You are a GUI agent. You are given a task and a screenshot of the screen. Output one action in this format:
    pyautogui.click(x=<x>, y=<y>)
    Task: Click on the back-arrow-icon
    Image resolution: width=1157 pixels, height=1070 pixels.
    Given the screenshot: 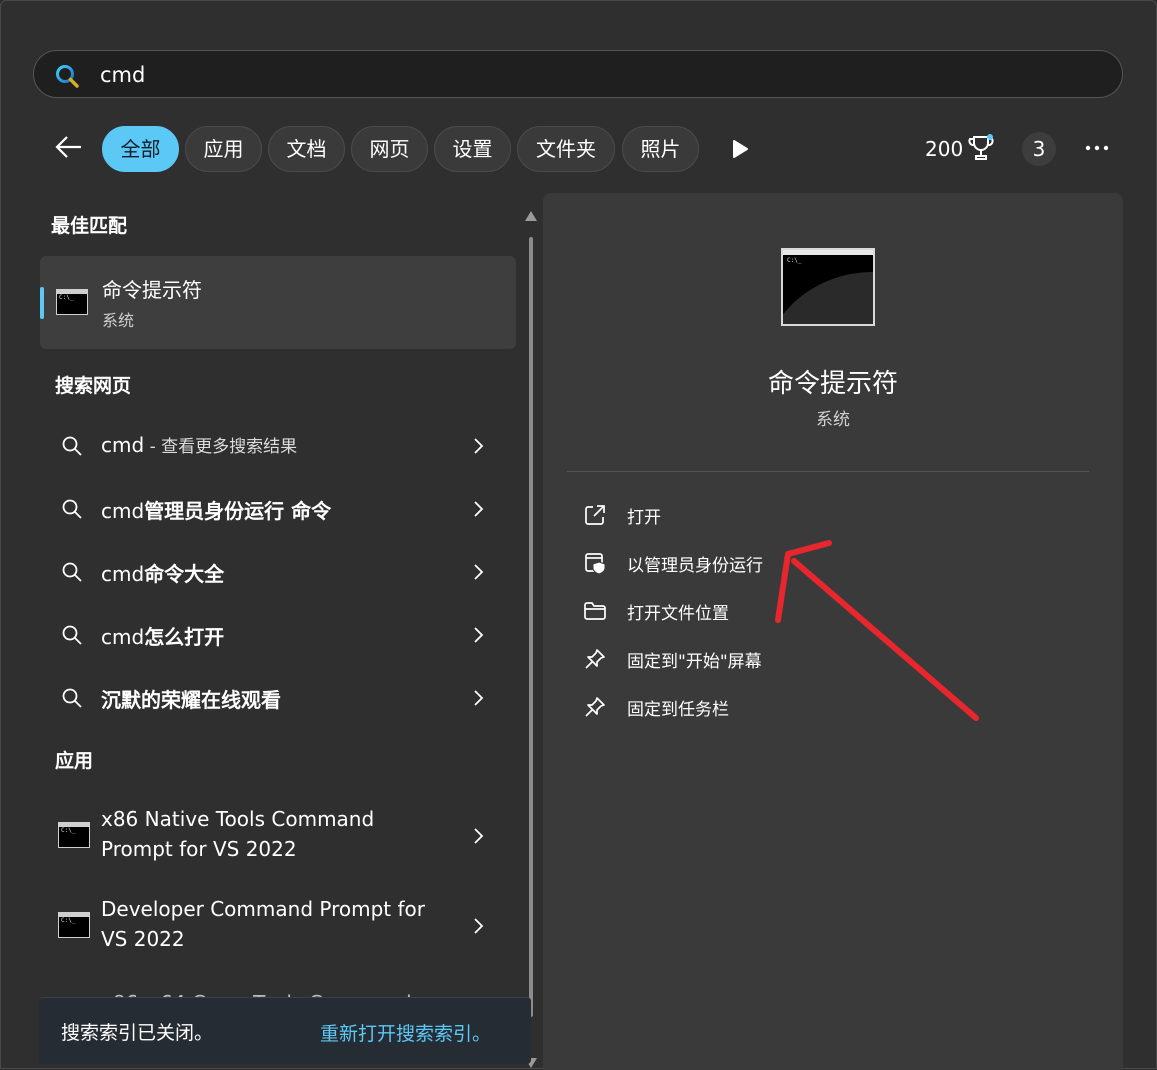 What is the action you would take?
    pyautogui.click(x=69, y=147)
    